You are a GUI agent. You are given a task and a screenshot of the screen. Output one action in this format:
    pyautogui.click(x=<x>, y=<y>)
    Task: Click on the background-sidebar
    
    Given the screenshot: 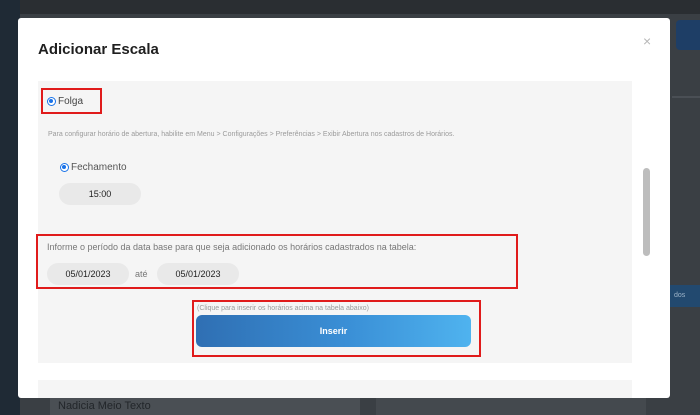 What is the action you would take?
    pyautogui.click(x=10, y=207)
    